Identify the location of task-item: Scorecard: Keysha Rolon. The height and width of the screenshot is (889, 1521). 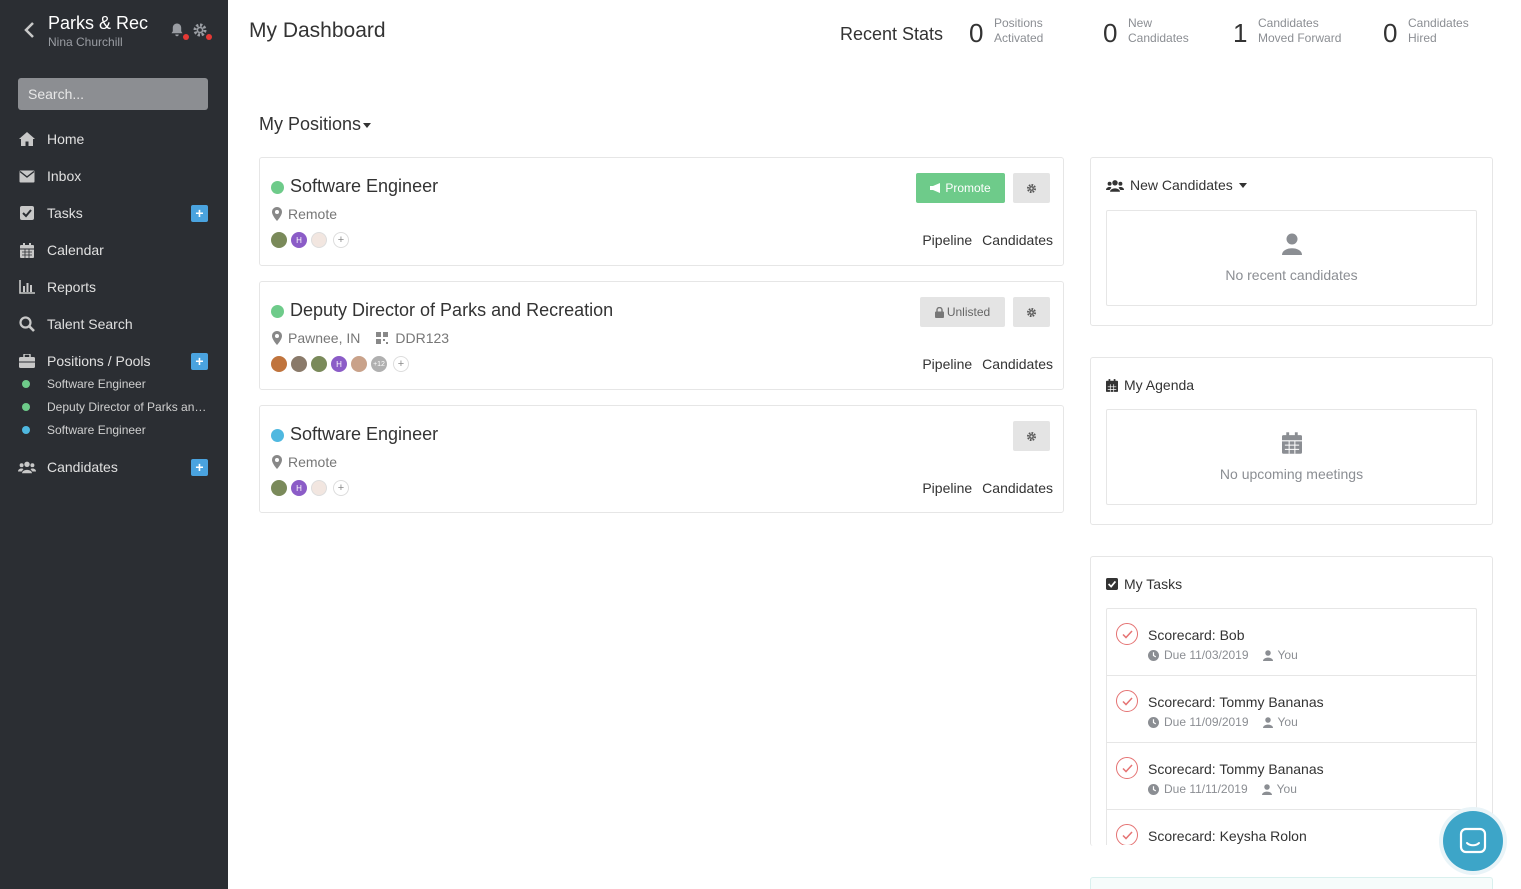
(1291, 827).